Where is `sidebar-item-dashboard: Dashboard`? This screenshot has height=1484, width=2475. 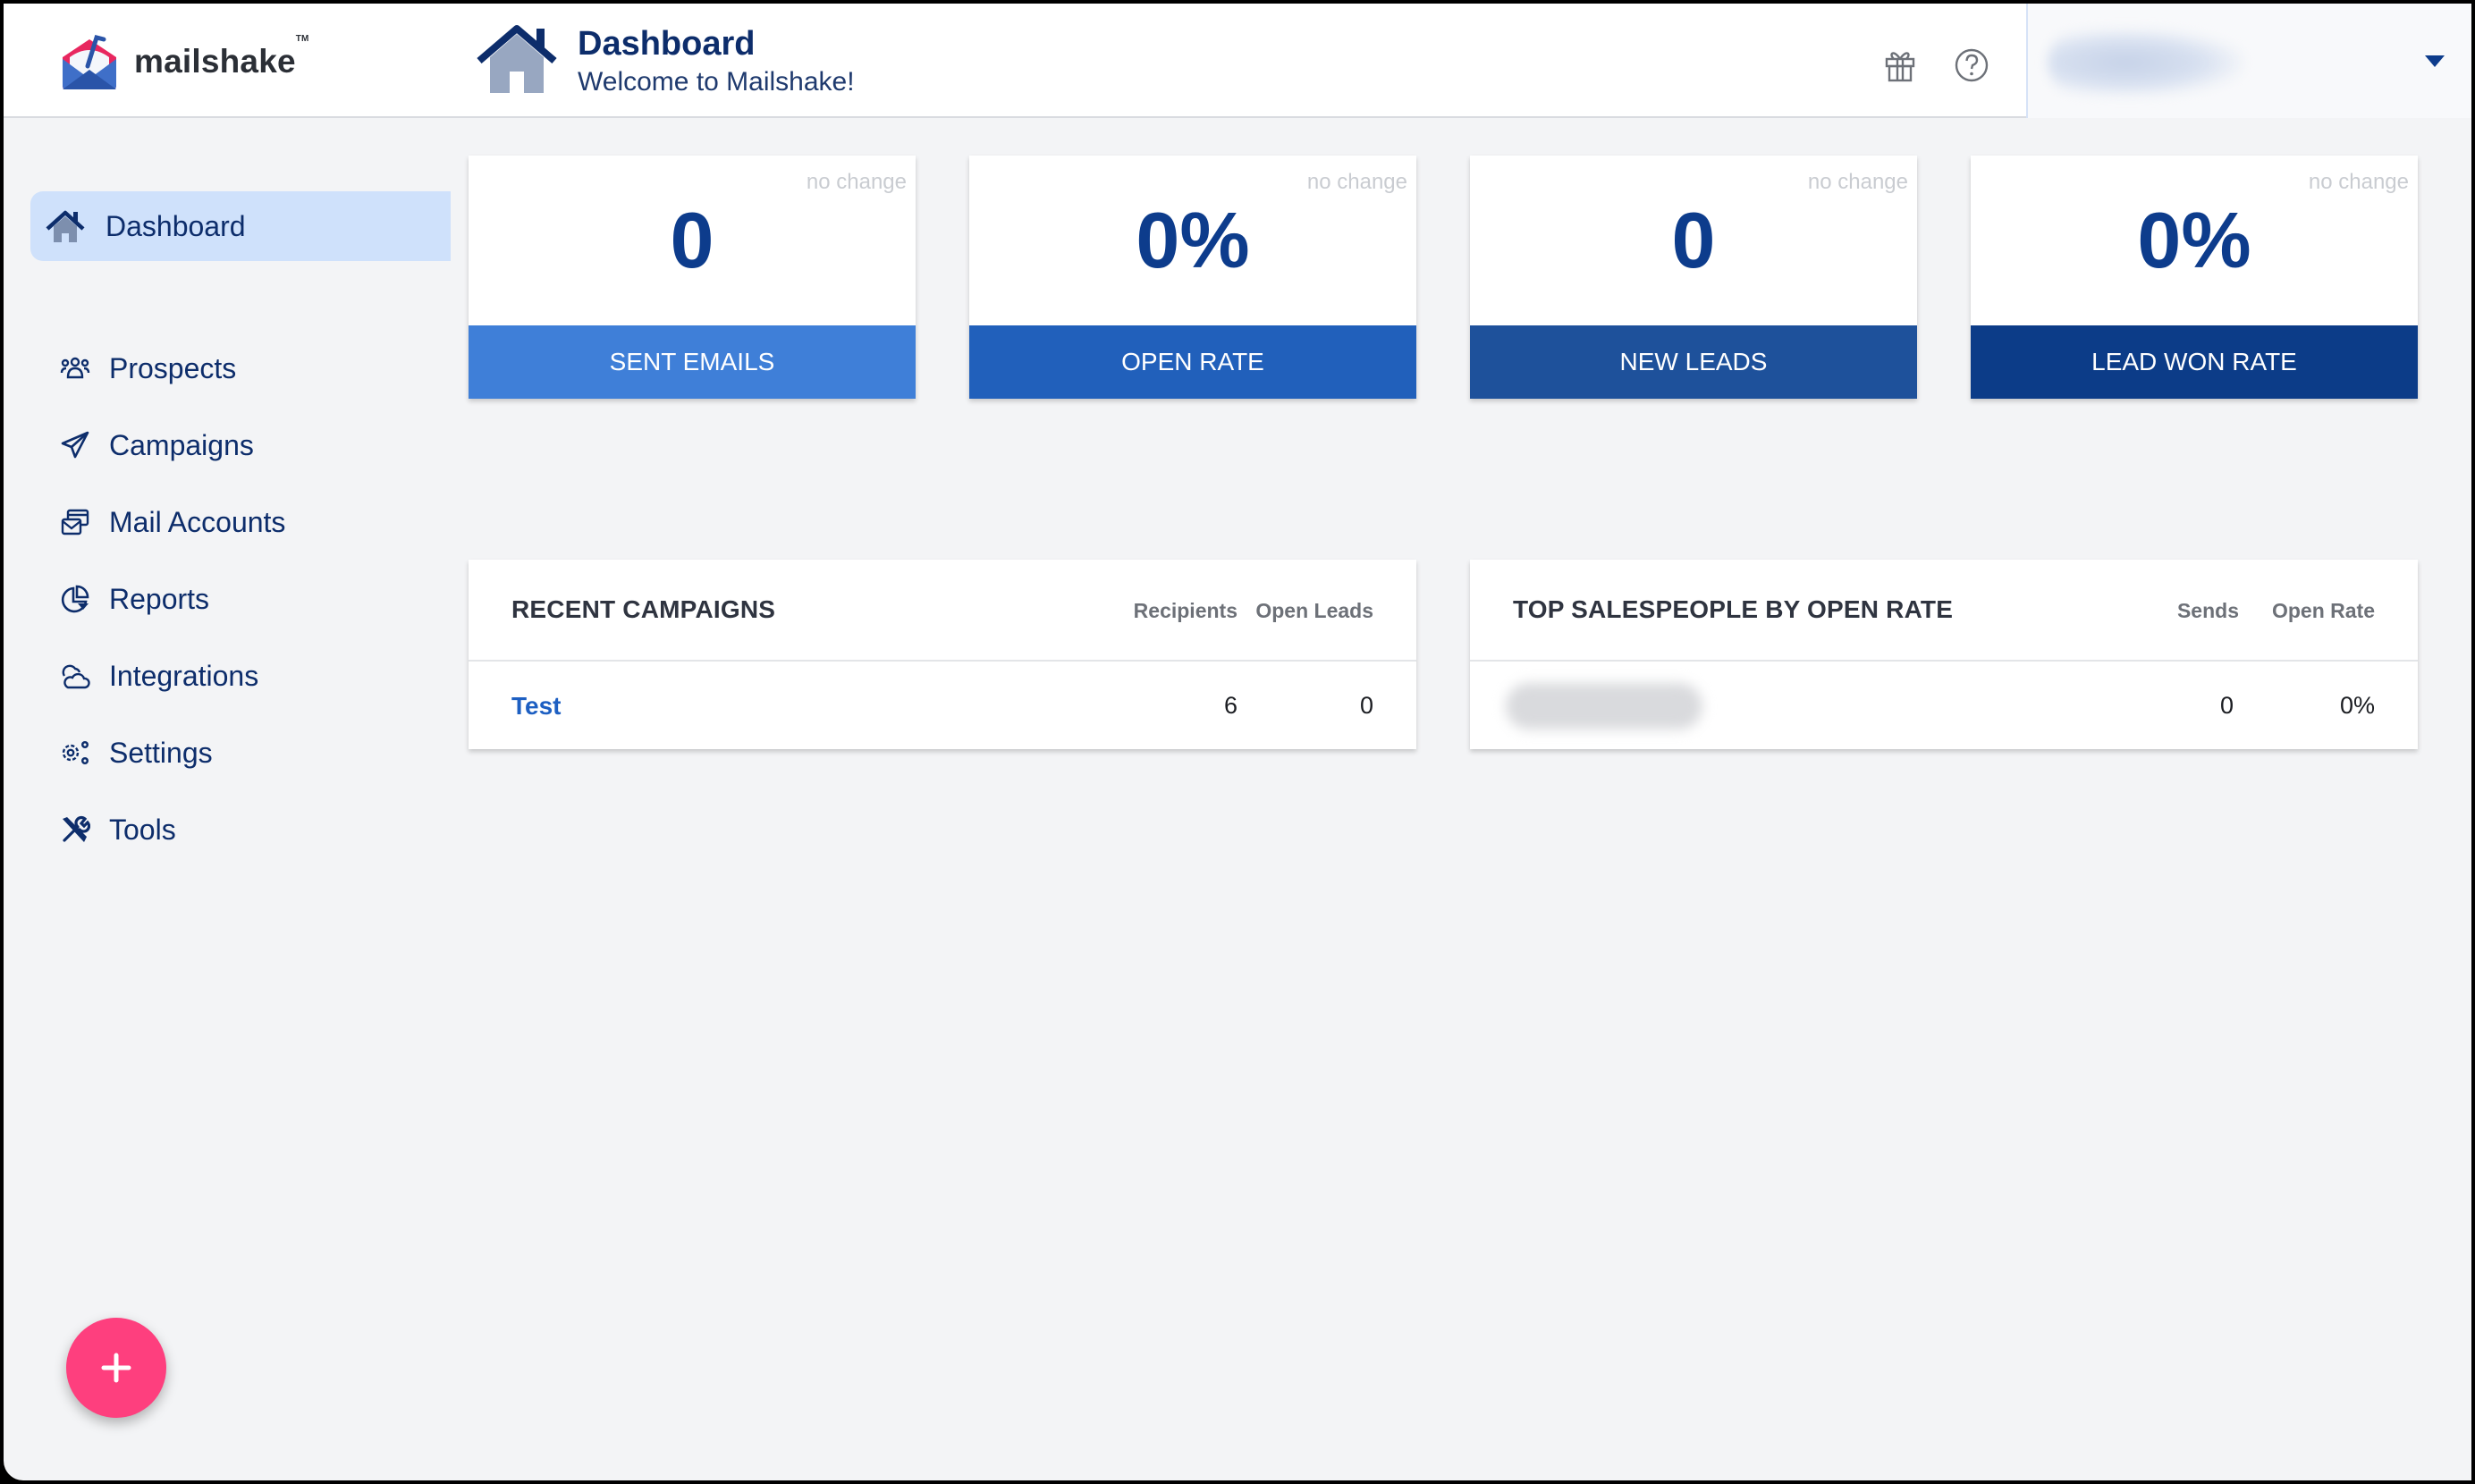
sidebar-item-dashboard: Dashboard is located at coordinates (241, 226).